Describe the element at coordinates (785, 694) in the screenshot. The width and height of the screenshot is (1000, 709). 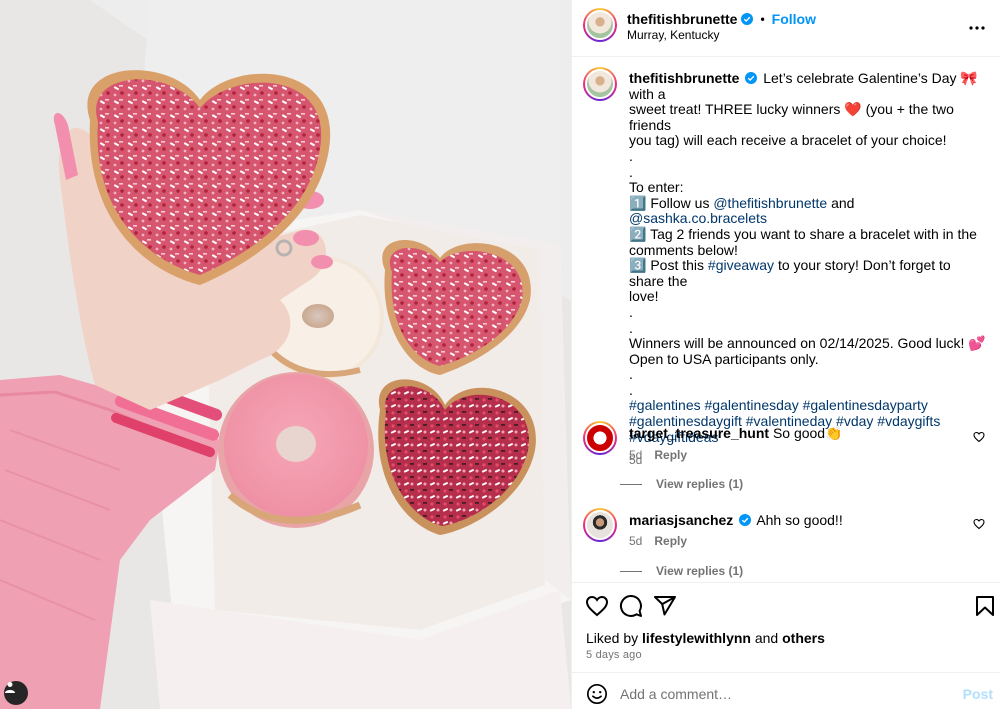
I see `comment-input` at that location.